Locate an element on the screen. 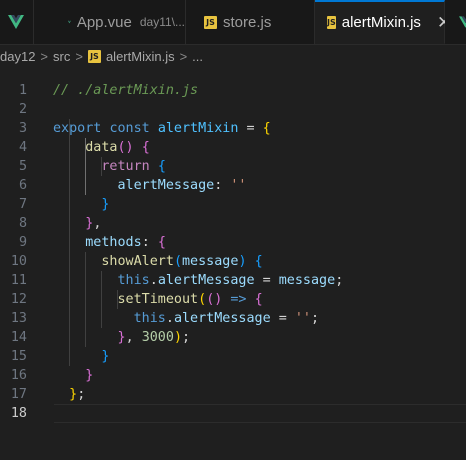 The width and height of the screenshot is (466, 460). line-number: 8 is located at coordinates (22, 223).